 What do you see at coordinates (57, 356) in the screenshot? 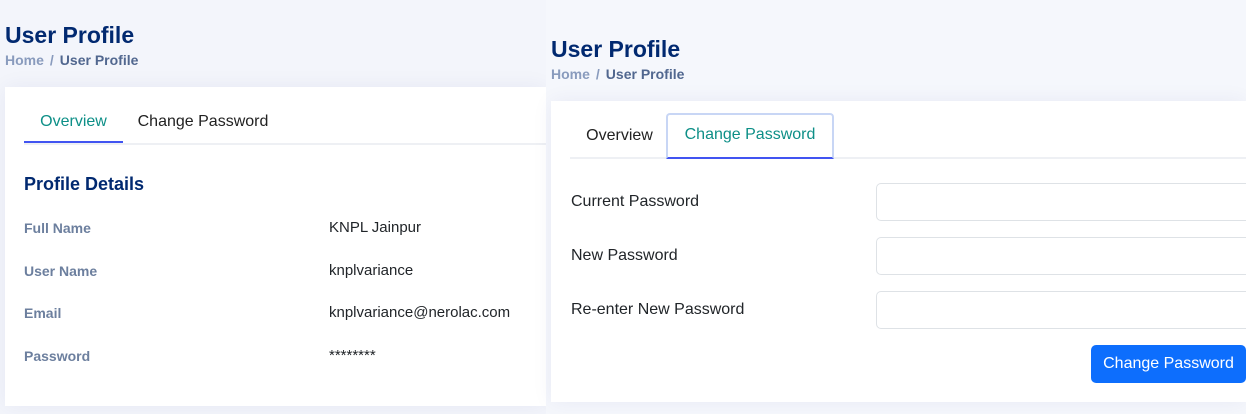
I see `password-label: Password` at bounding box center [57, 356].